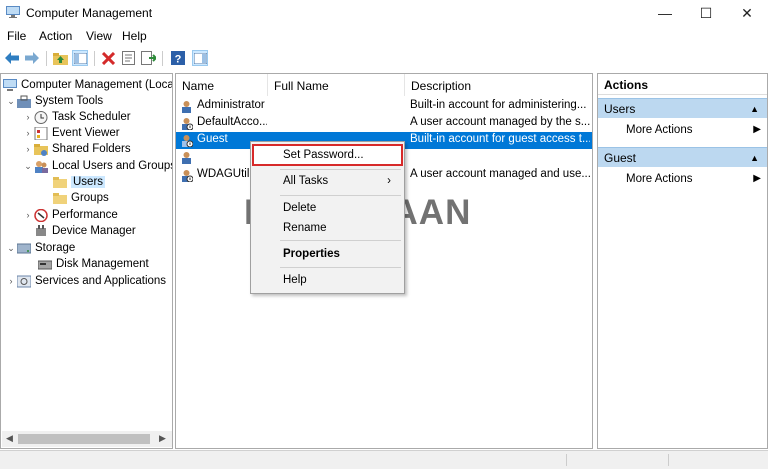 This screenshot has width=768, height=469. I want to click on show-hide-action-pane-icon, so click(200, 58).